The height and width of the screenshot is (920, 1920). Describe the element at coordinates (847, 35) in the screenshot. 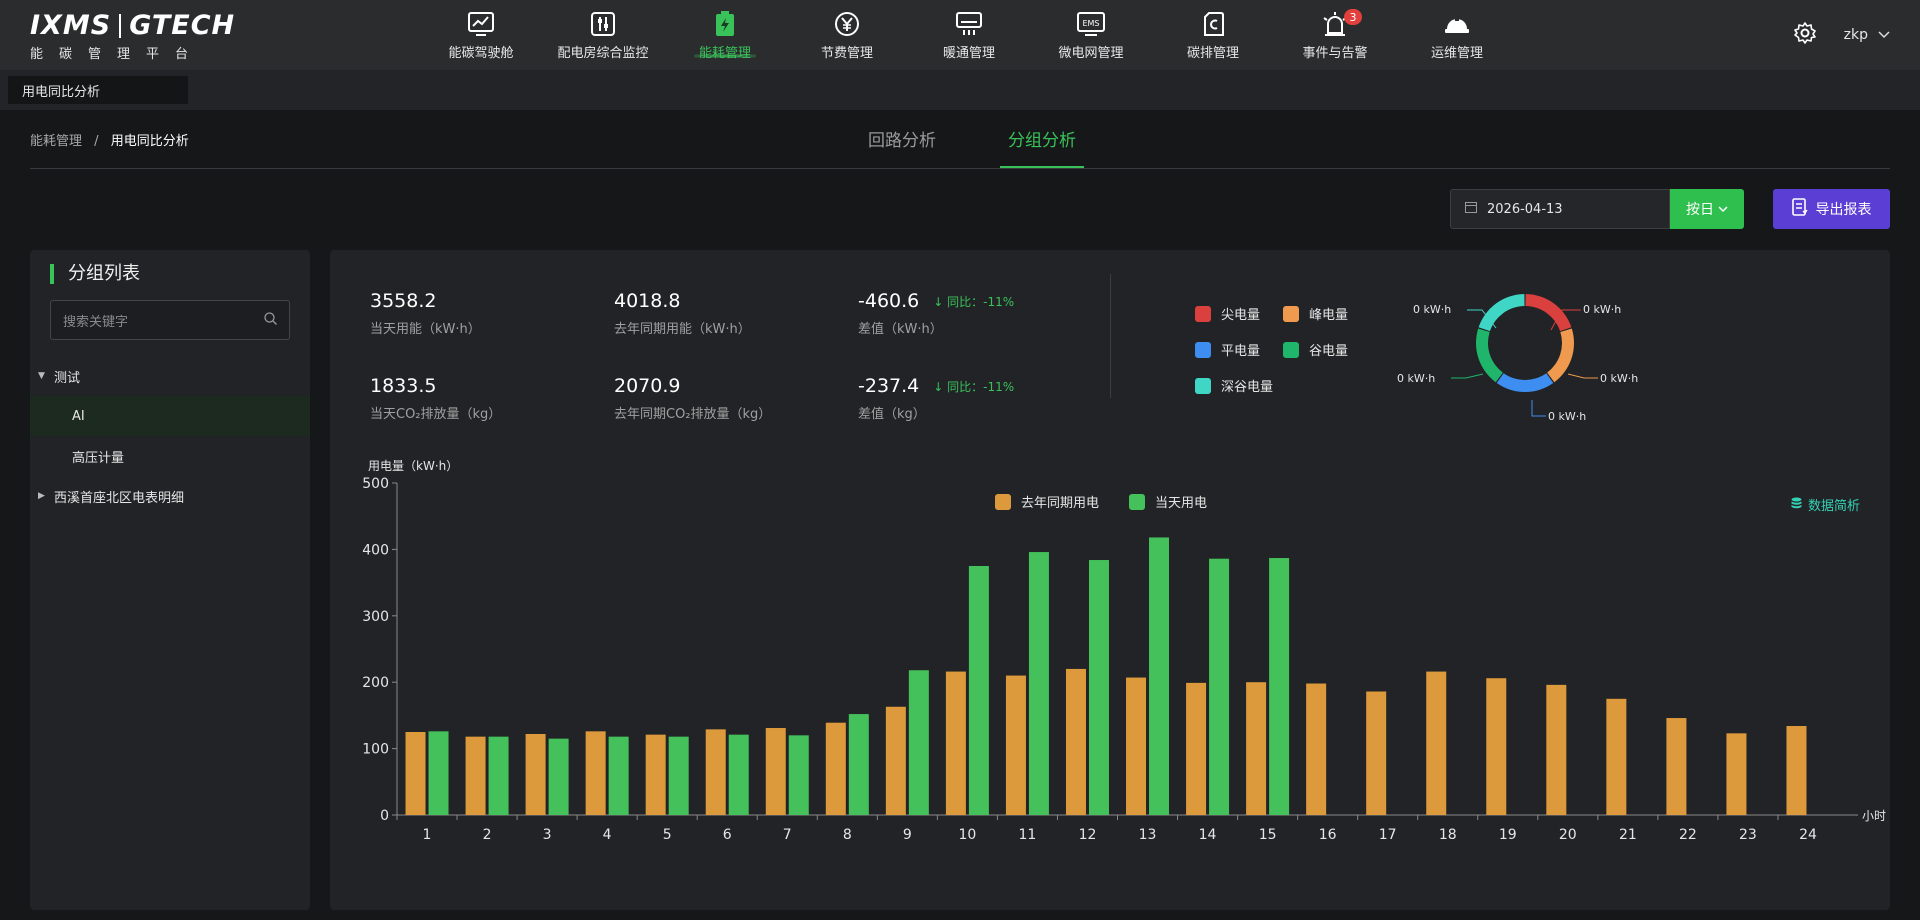

I see `nav-item-cost: 节费管理` at that location.